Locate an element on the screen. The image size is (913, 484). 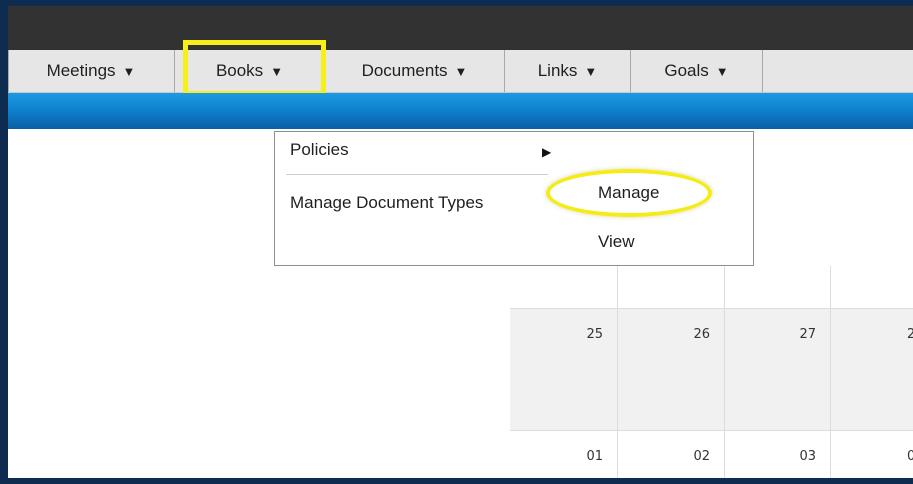
day-number: 26 is located at coordinates (701, 334).